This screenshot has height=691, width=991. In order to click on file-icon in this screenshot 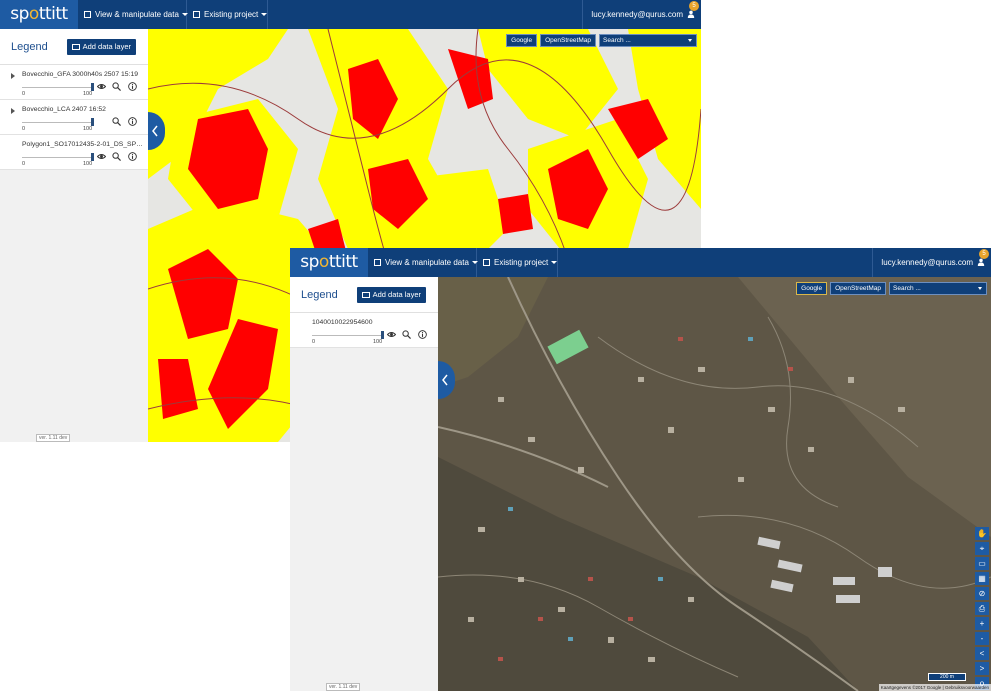, I will do `click(486, 262)`.